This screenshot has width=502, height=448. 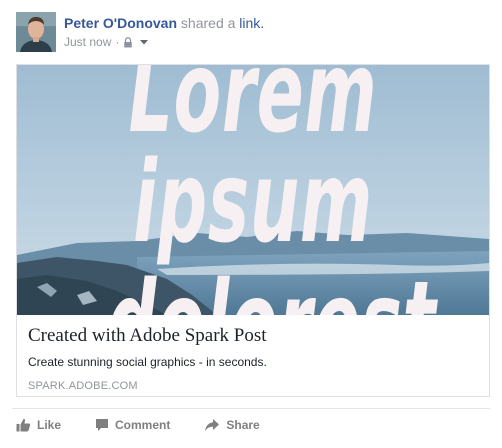 I want to click on comment-button: Comment, so click(x=132, y=425).